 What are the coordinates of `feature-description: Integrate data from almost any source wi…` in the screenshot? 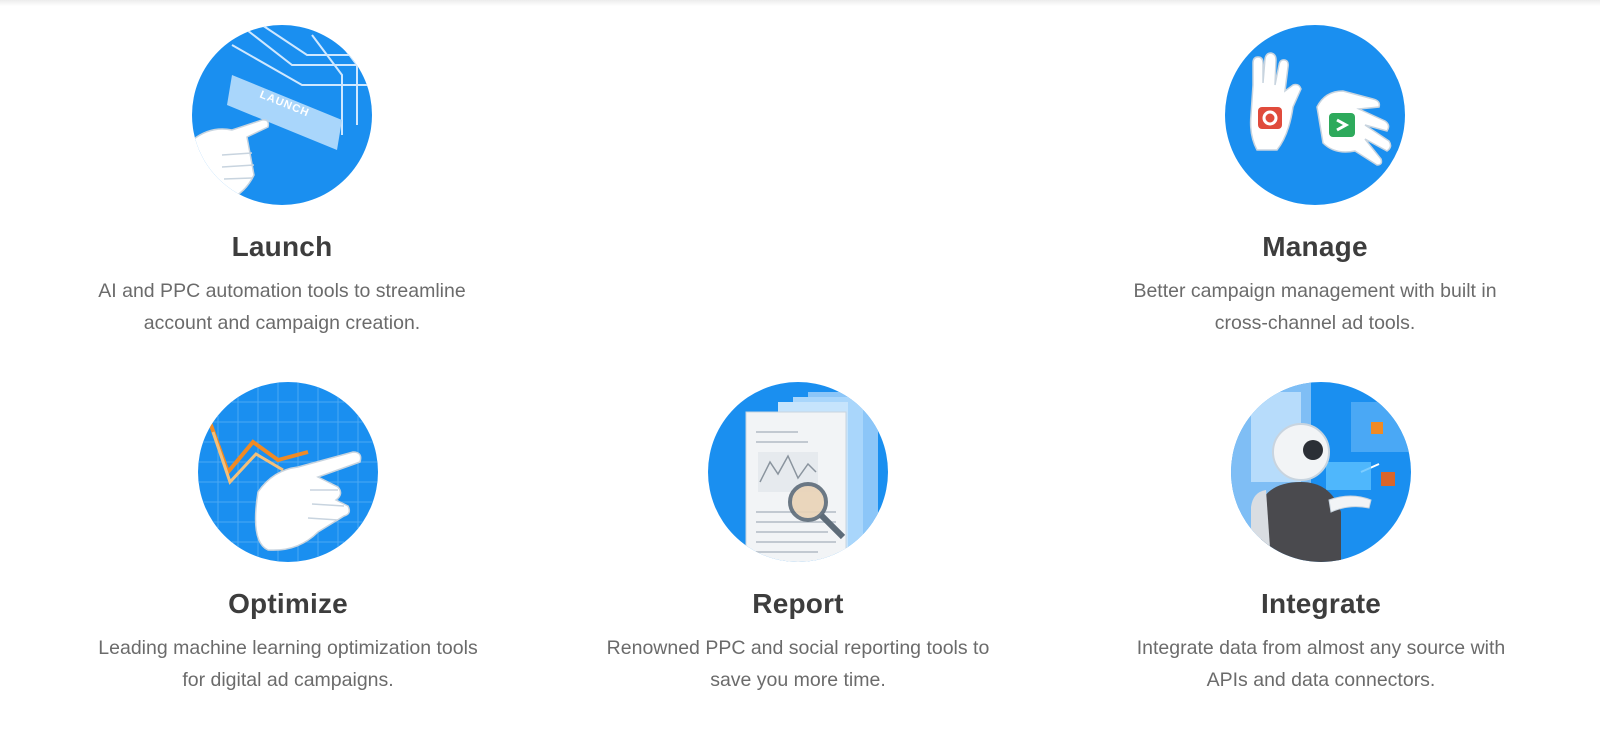 It's located at (1321, 664).